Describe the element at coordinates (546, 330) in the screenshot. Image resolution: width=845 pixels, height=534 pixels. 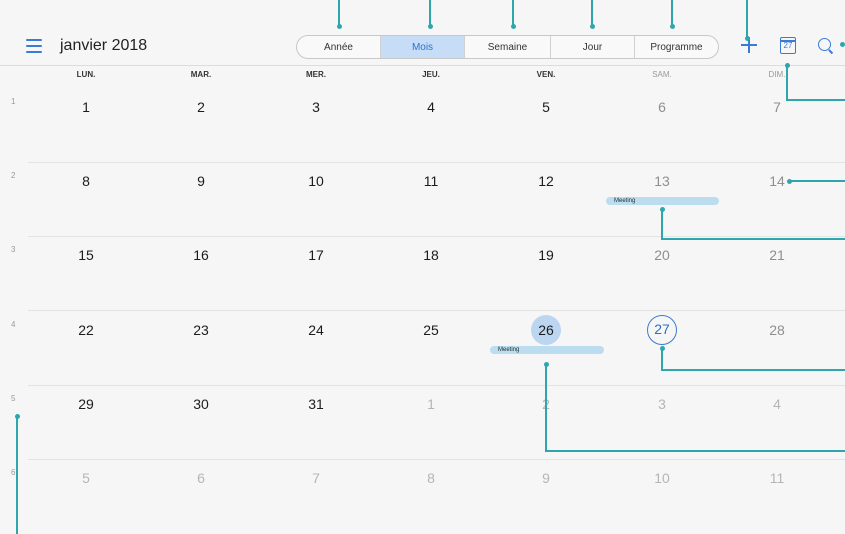
I see `selected-day-cell: 26` at that location.